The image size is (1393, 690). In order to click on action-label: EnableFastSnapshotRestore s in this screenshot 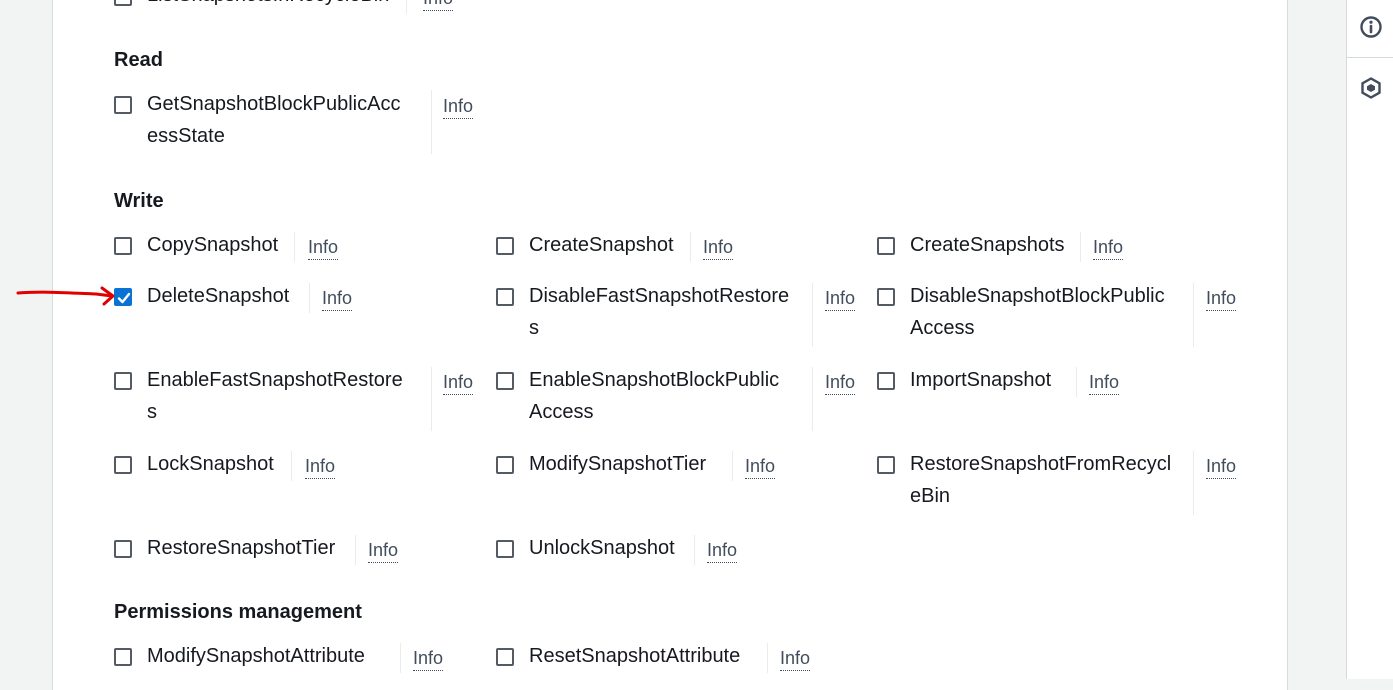, I will do `click(275, 396)`.